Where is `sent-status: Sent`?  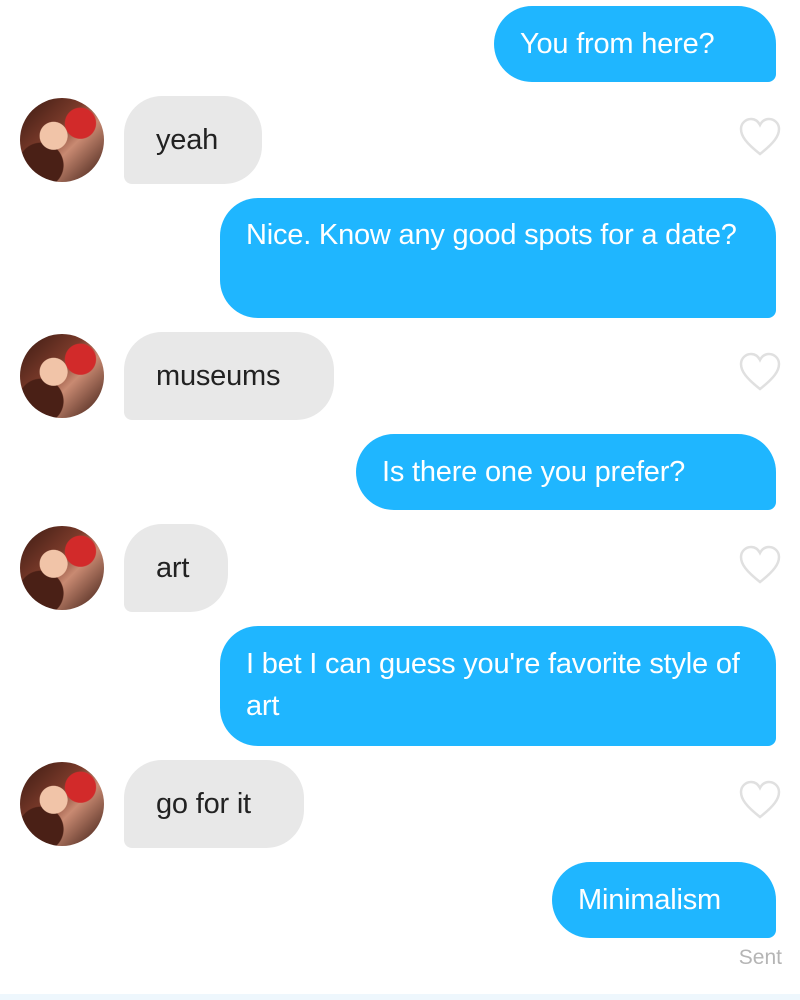
sent-status: Sent is located at coordinates (760, 957).